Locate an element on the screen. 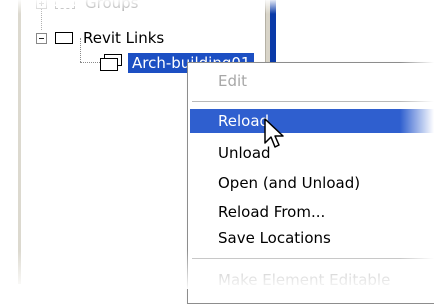 The height and width of the screenshot is (304, 434). tree-connector-horizontal is located at coordinates (90, 62).